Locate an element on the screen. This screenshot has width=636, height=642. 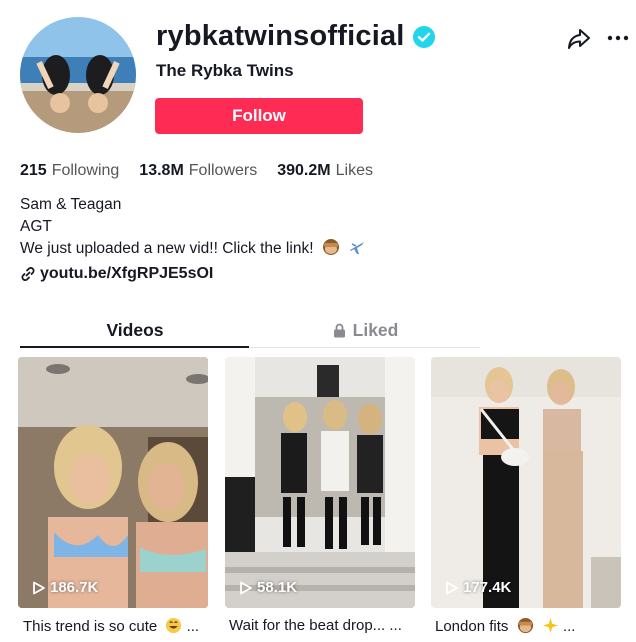
bio-line: AGT is located at coordinates (36, 226).